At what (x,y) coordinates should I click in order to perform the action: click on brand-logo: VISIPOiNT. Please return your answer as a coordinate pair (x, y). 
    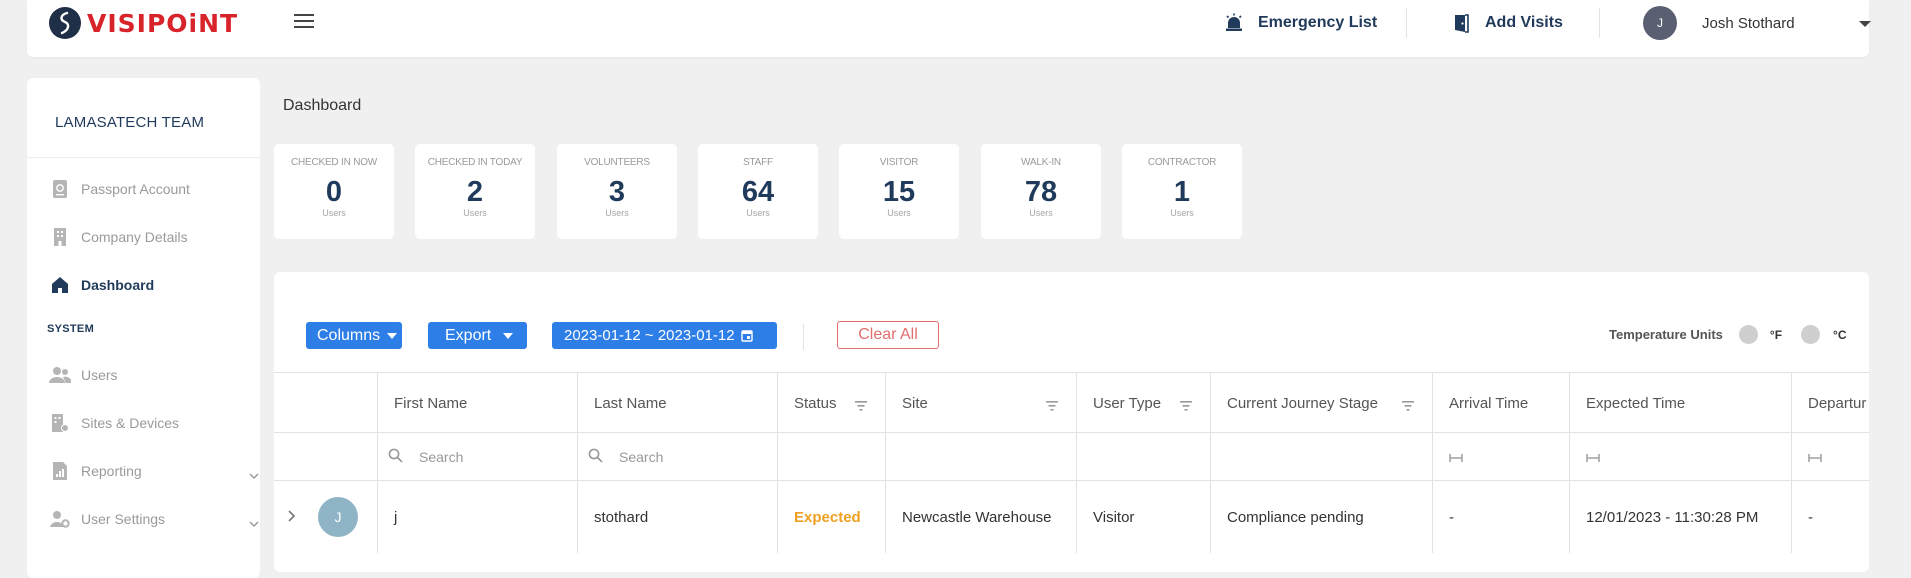
    Looking at the image, I should click on (143, 23).